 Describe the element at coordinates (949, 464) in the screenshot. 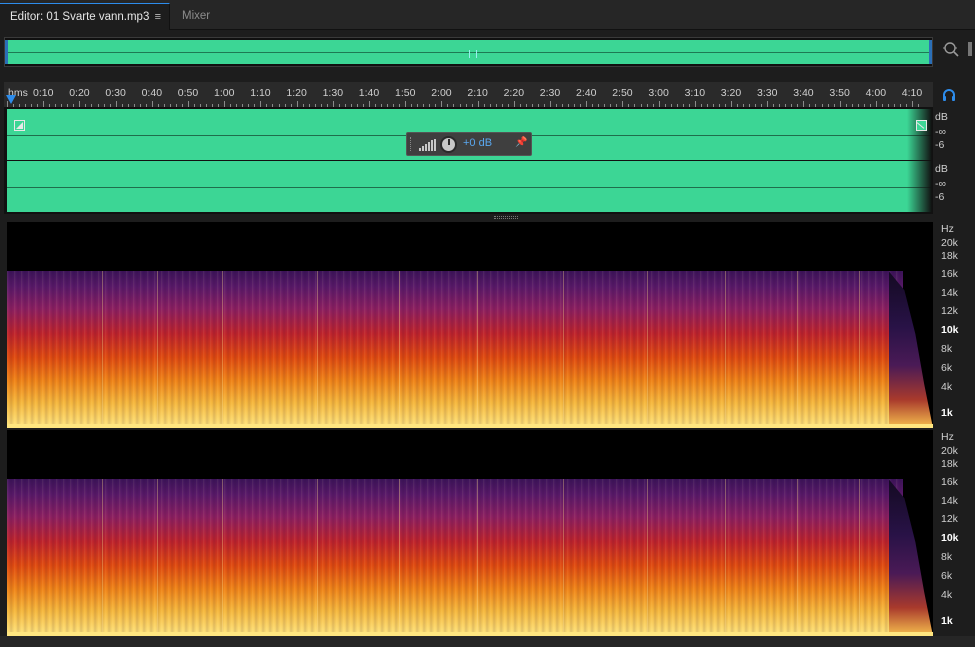

I see `hz-label: 18k` at that location.